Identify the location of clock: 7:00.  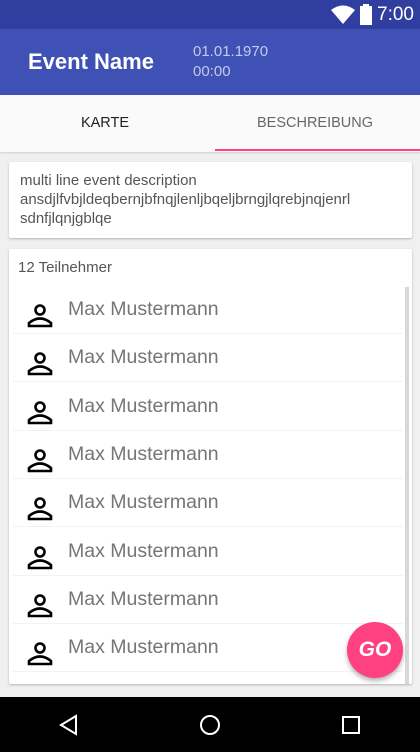
(395, 14).